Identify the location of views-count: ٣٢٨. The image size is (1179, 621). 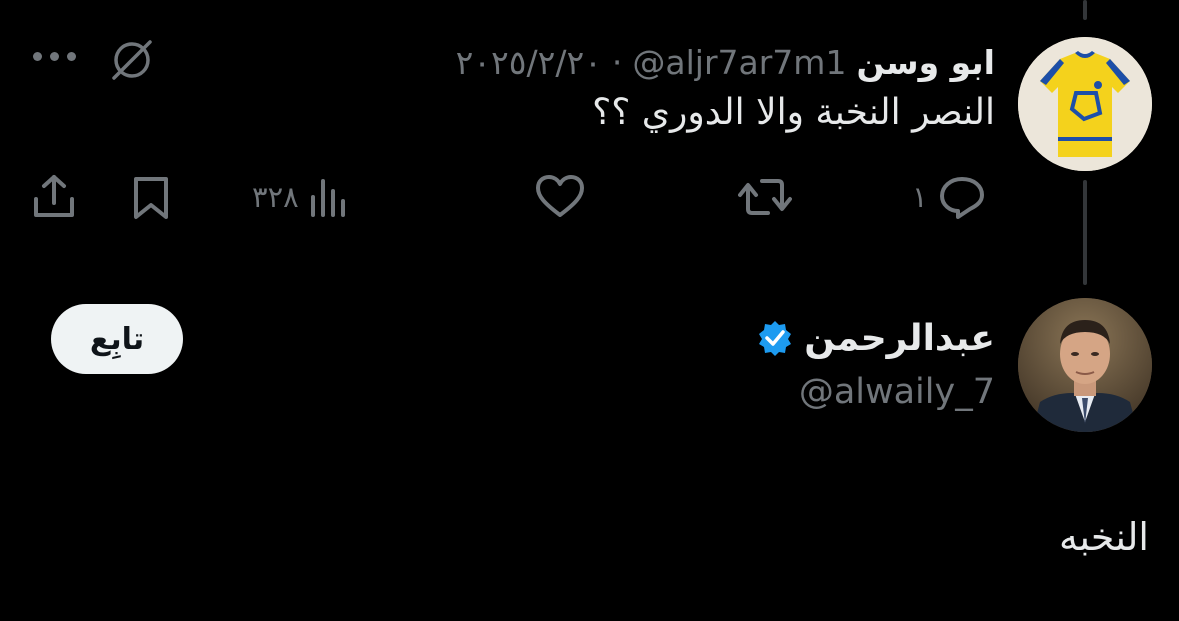
(275, 197).